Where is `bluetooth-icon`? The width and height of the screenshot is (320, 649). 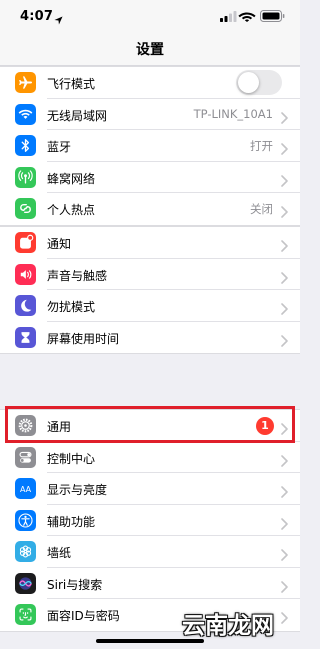
bluetooth-icon is located at coordinates (25, 145).